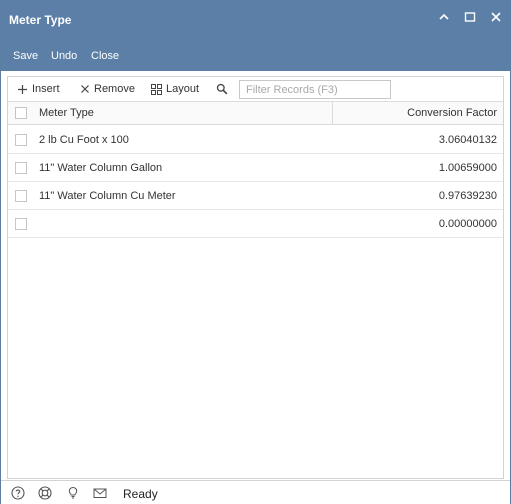  I want to click on window-title: Meter Type, so click(40, 20).